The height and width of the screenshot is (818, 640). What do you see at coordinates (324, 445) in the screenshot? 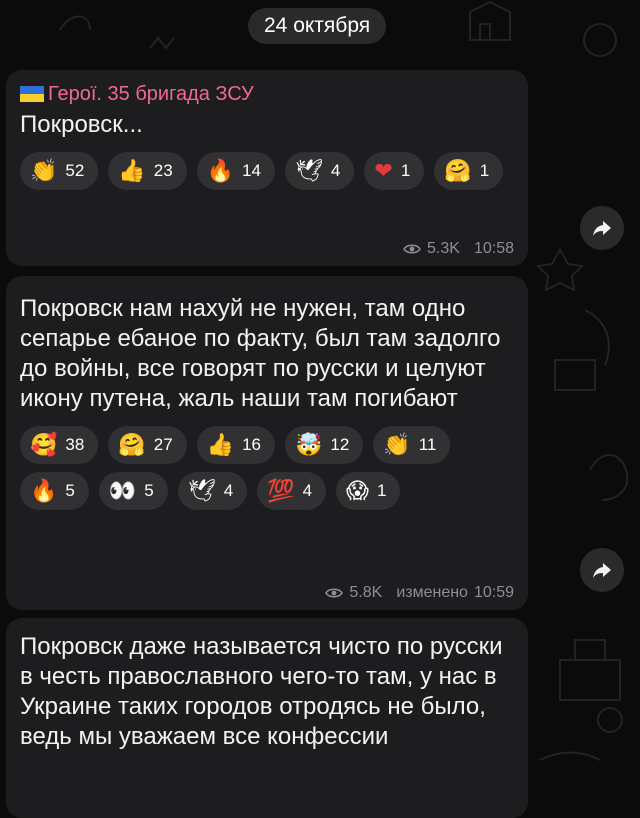
I see `reaction-chip: 🤯 12` at bounding box center [324, 445].